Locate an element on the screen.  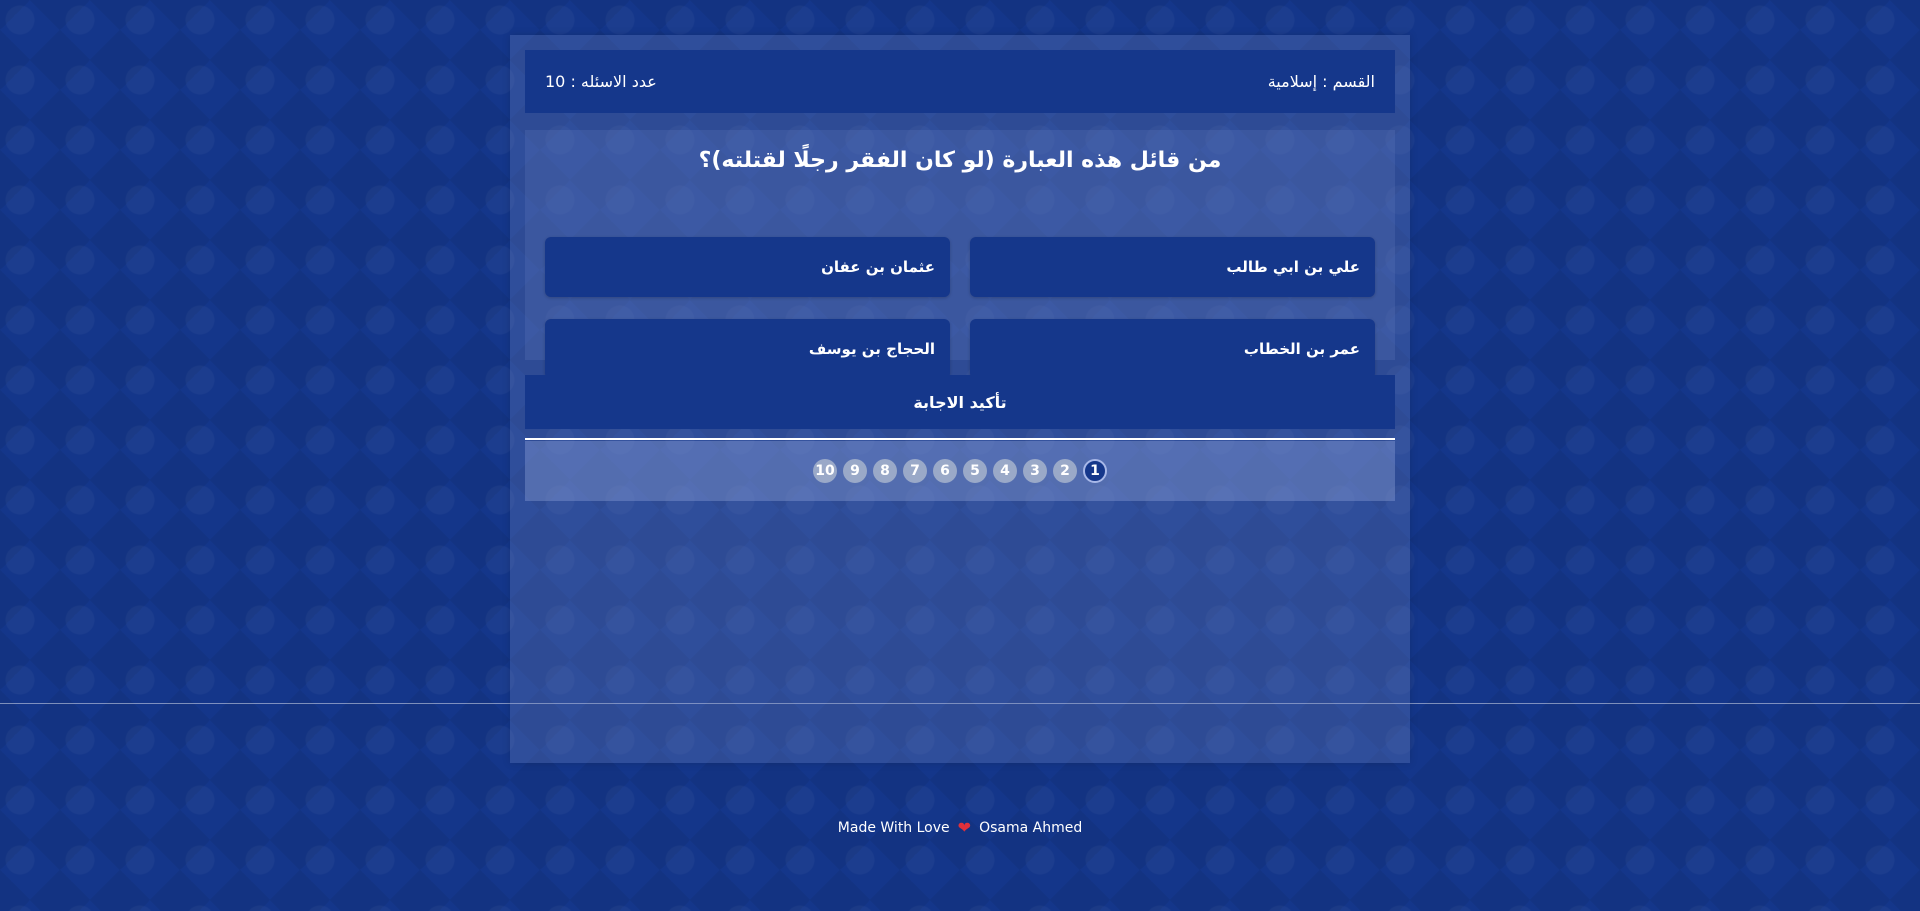
footer: Made With Love ❤ Osama Ahmed is located at coordinates (960, 827).